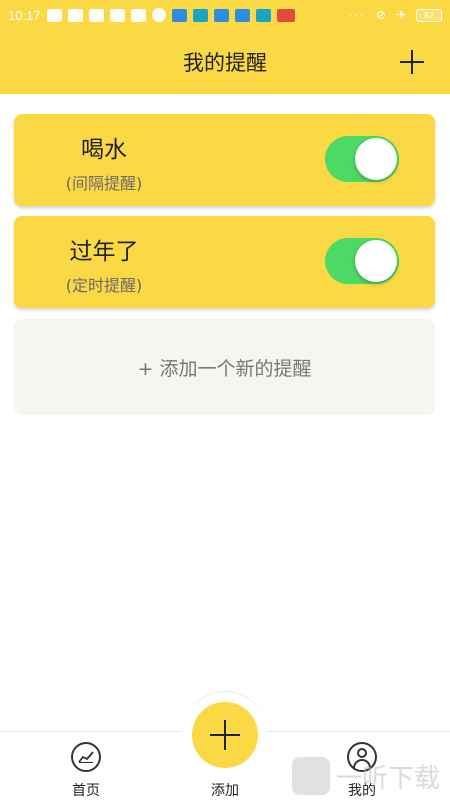  What do you see at coordinates (429, 15) in the screenshot?
I see `battery-icon: 82` at bounding box center [429, 15].